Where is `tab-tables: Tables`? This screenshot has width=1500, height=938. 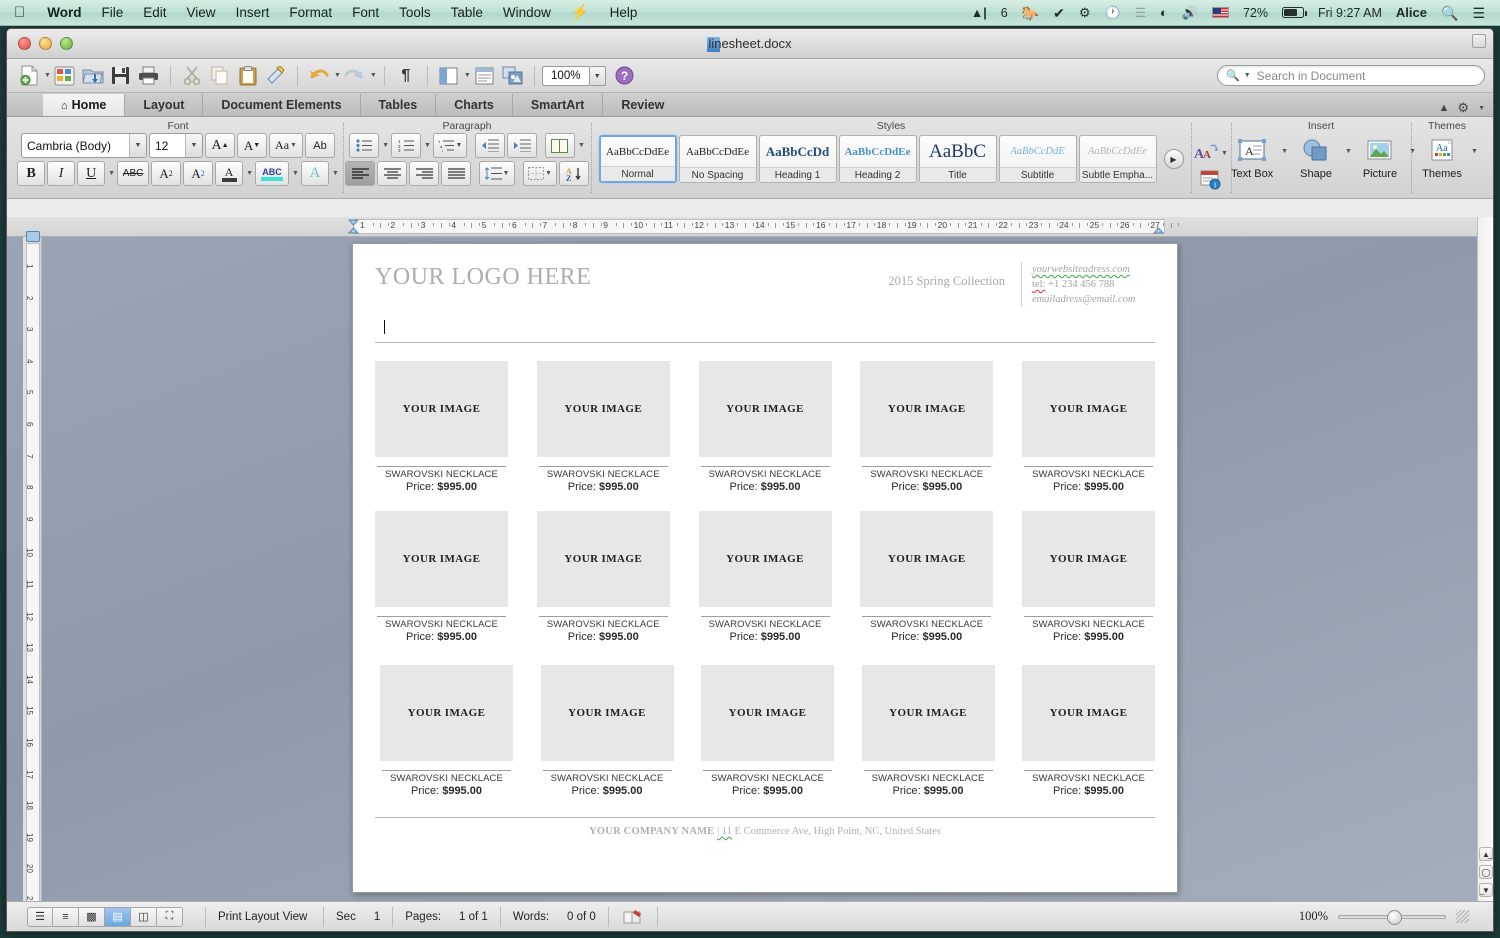
tab-tables: Tables is located at coordinates (399, 105).